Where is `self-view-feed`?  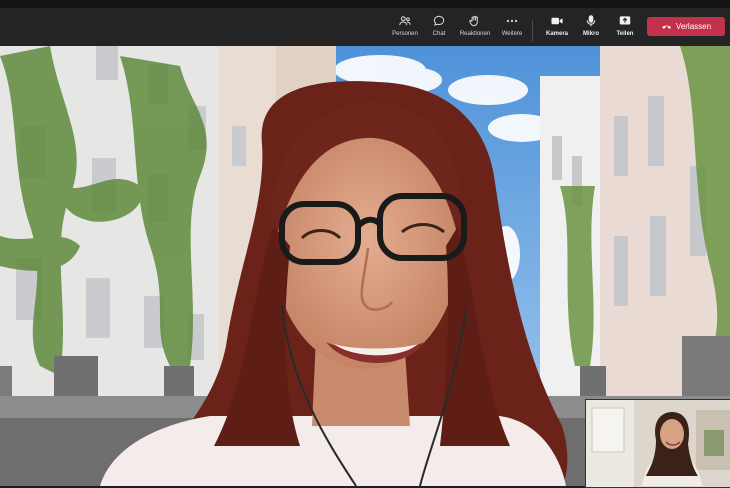
self-view-feed is located at coordinates (658, 443).